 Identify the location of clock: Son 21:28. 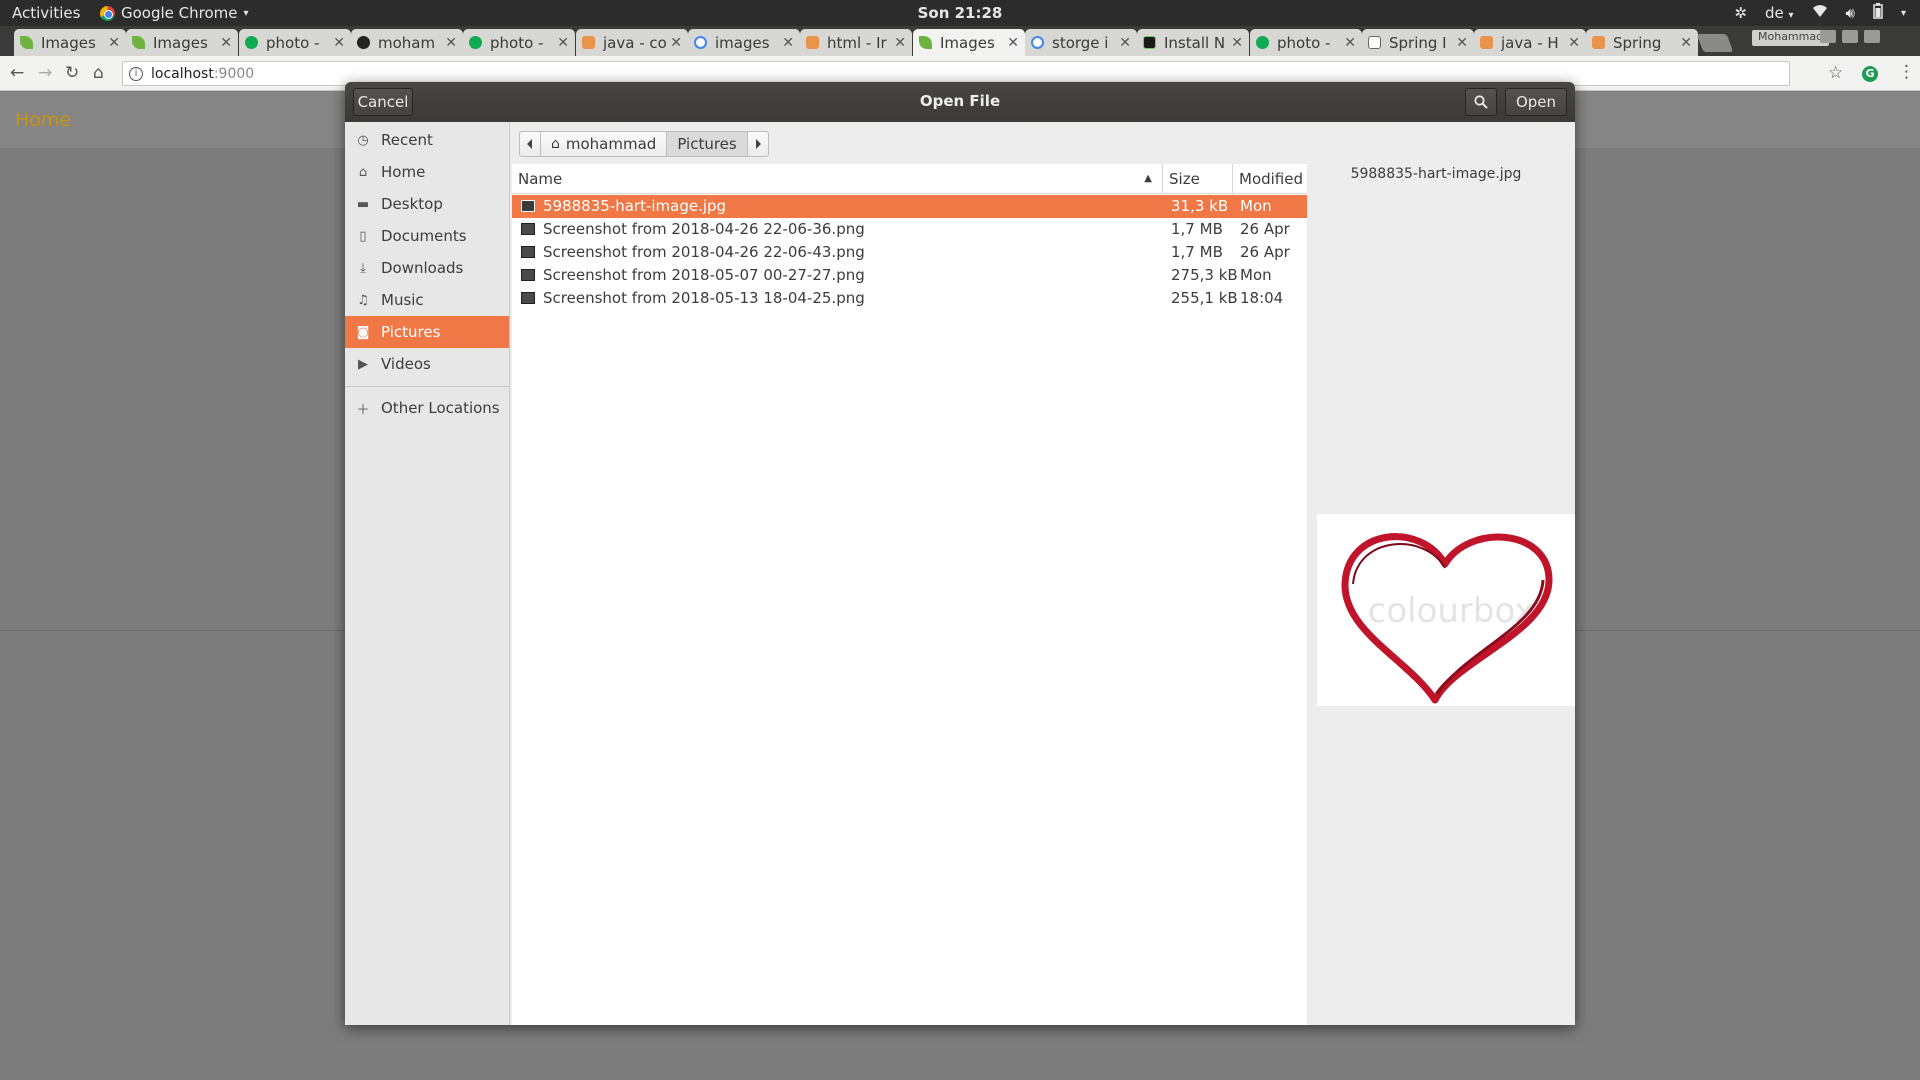
(960, 13).